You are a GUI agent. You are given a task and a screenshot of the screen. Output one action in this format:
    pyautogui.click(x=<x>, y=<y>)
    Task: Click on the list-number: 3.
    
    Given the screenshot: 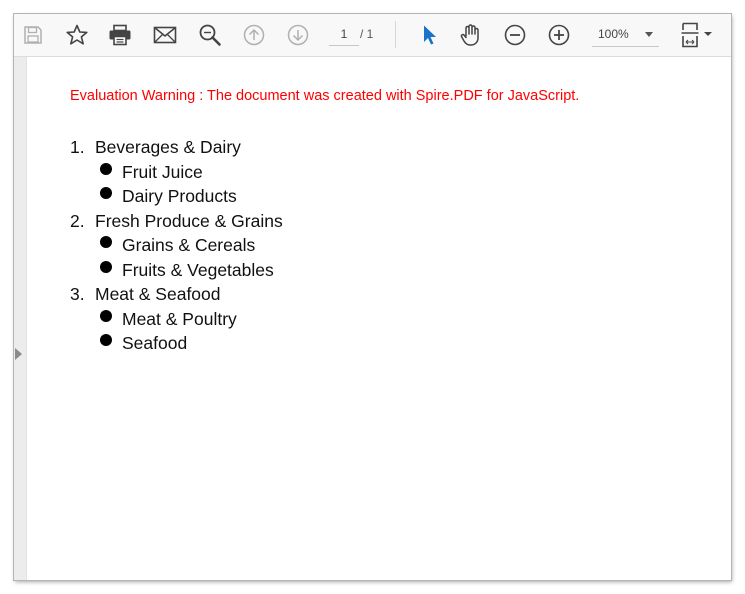 What is the action you would take?
    pyautogui.click(x=77, y=294)
    